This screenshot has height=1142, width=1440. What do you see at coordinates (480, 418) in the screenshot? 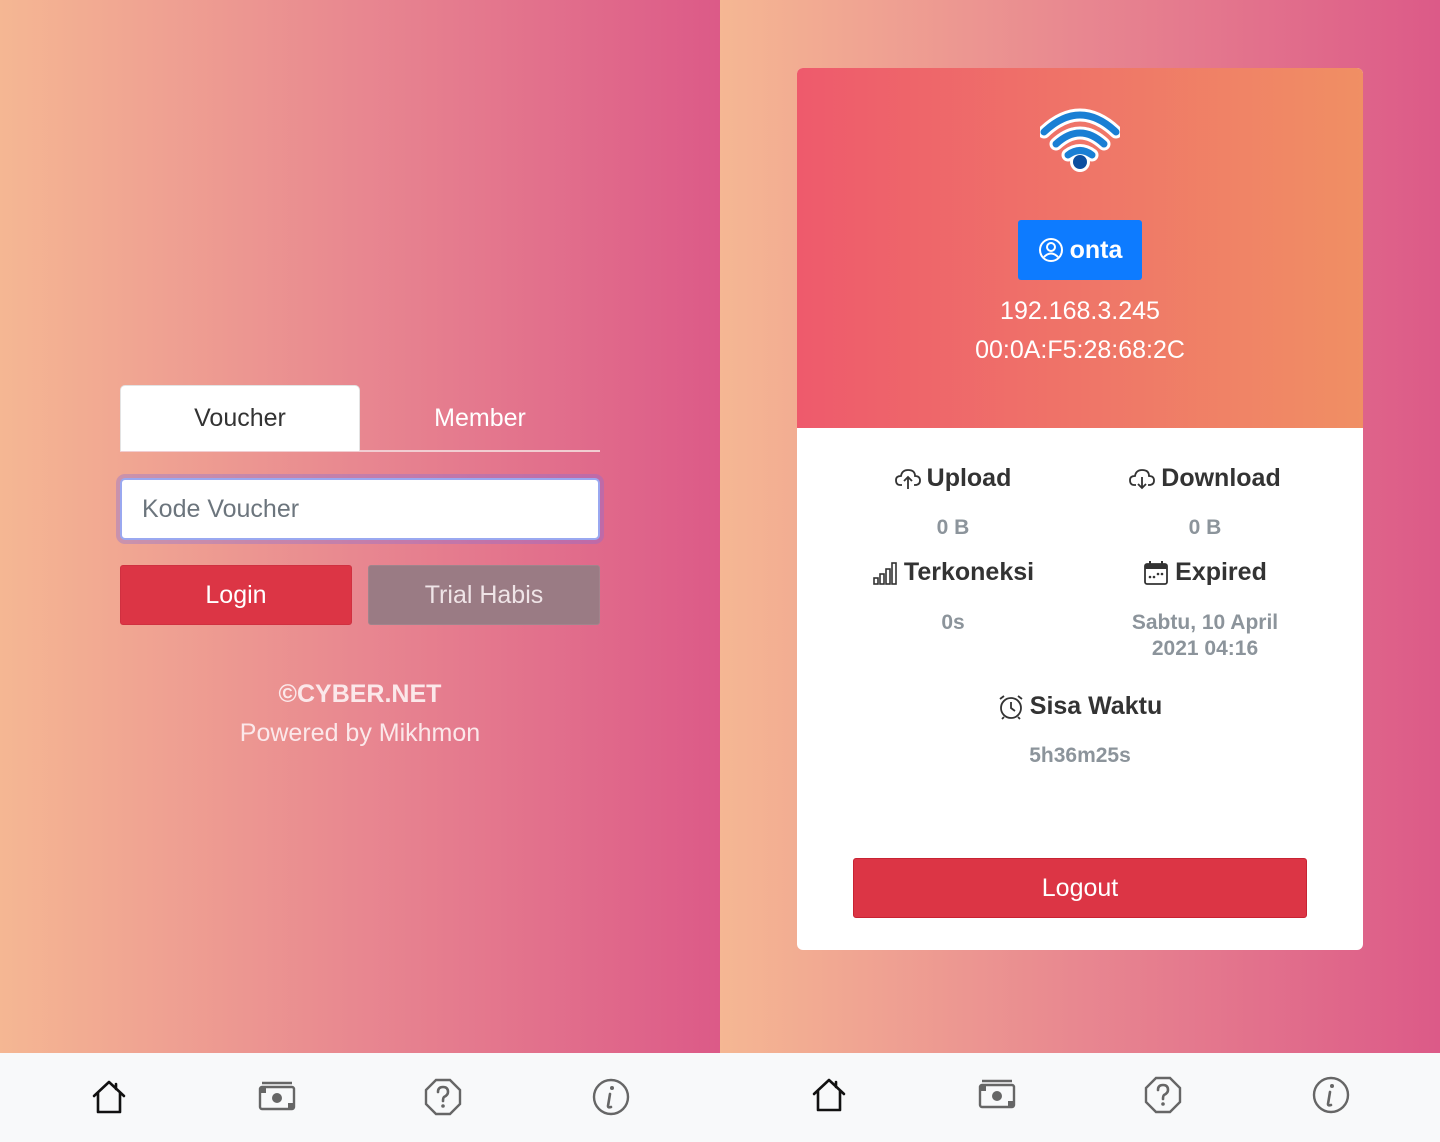
I see `tab-member: Member` at bounding box center [480, 418].